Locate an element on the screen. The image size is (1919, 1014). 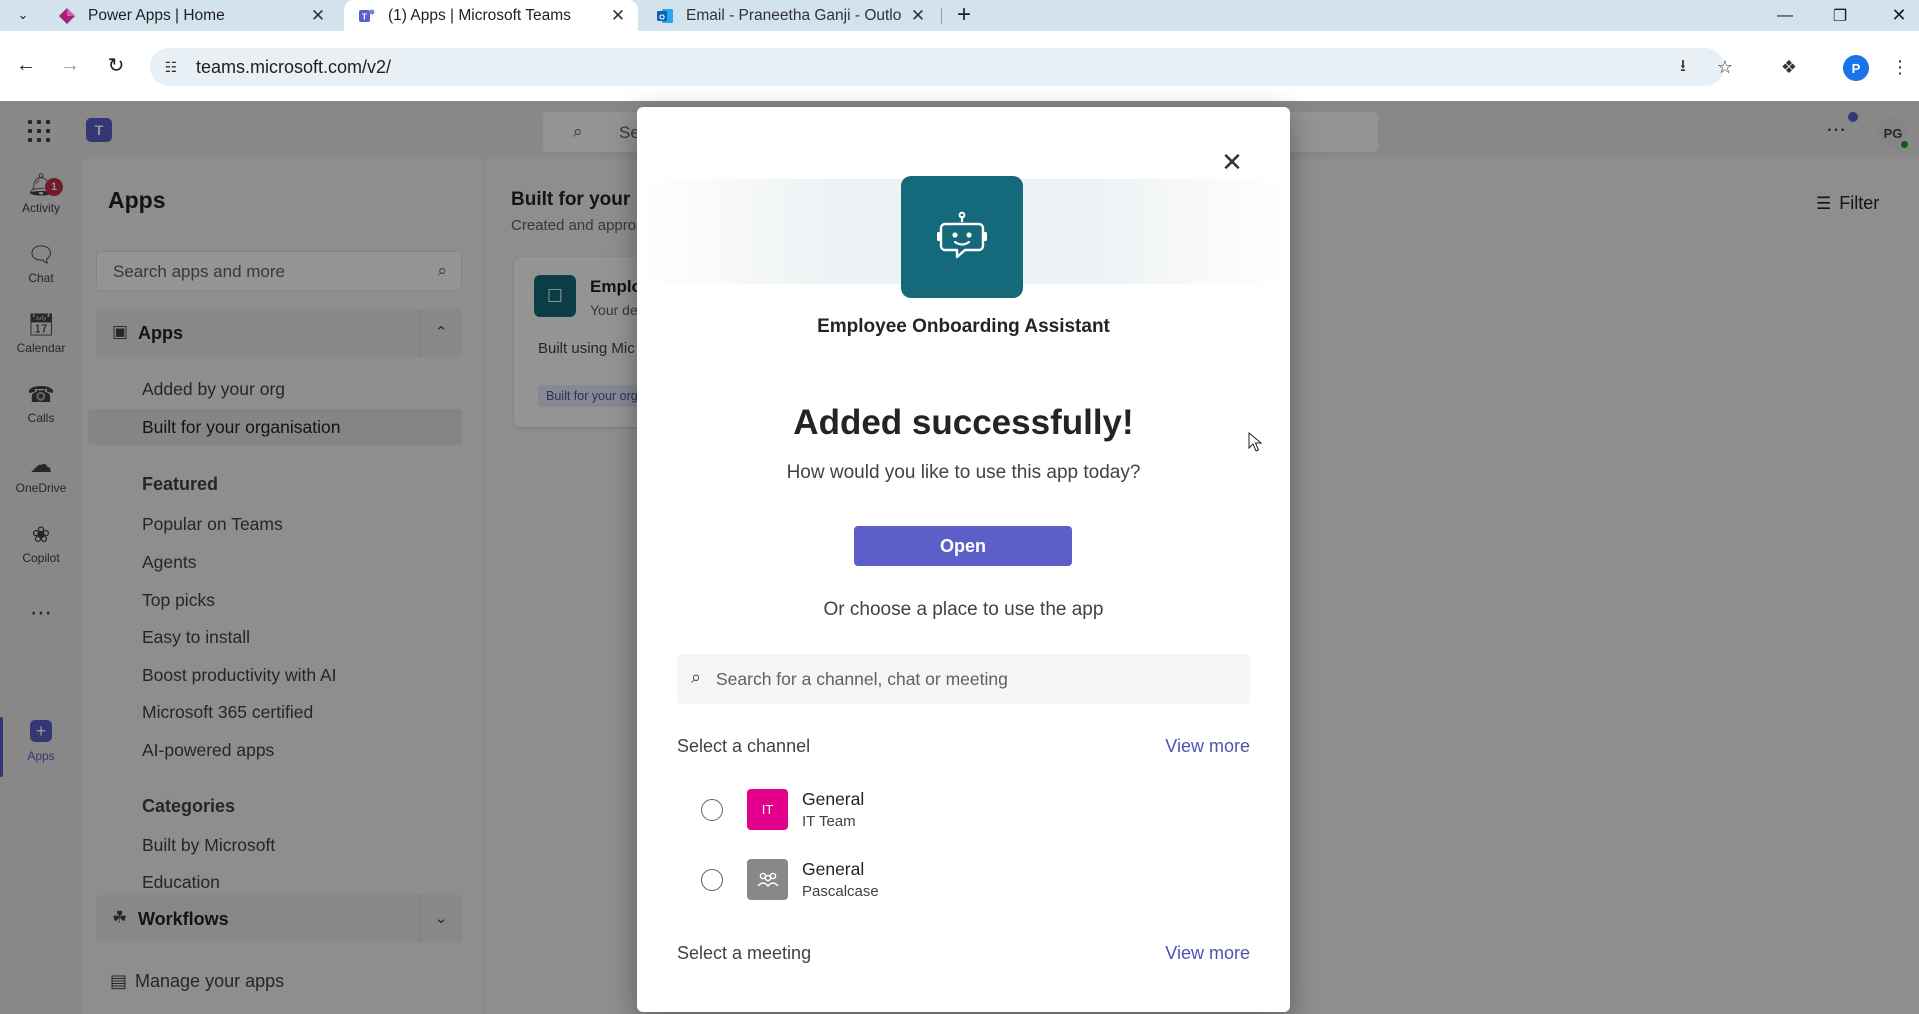
reload-icon: ↻ is located at coordinates (116, 65).